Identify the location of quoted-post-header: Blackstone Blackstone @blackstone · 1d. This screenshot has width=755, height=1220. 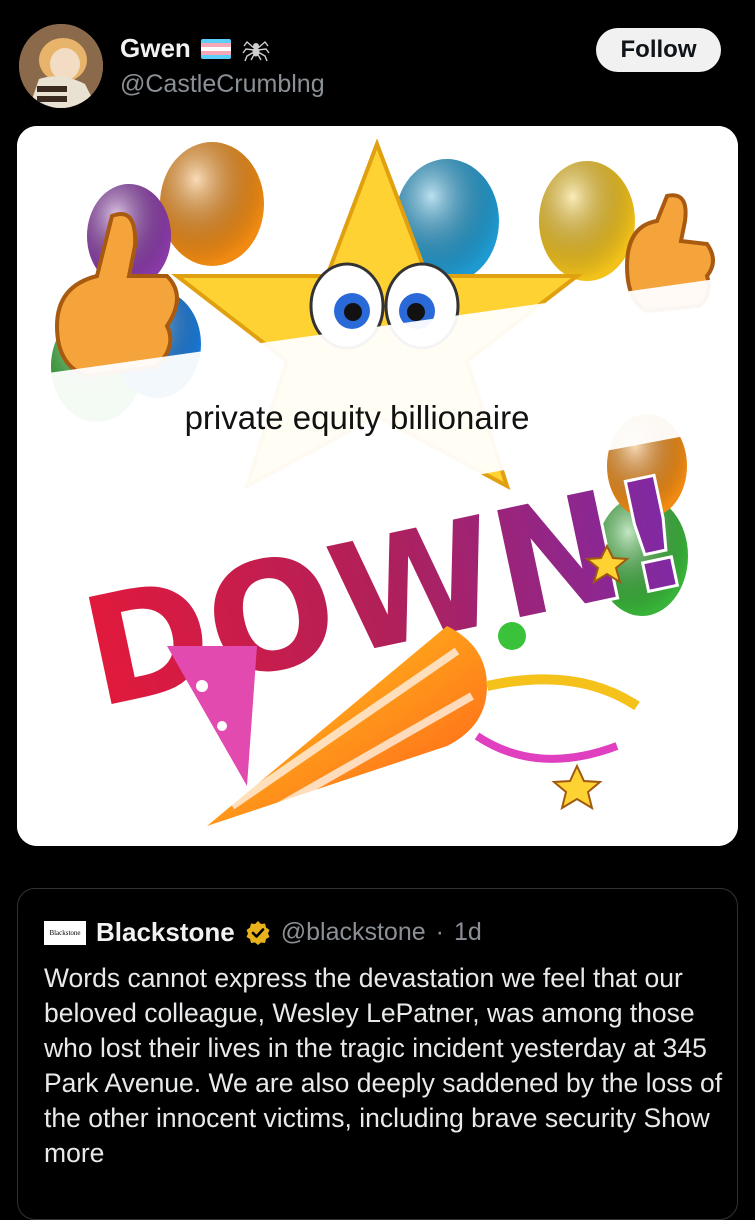
(263, 932).